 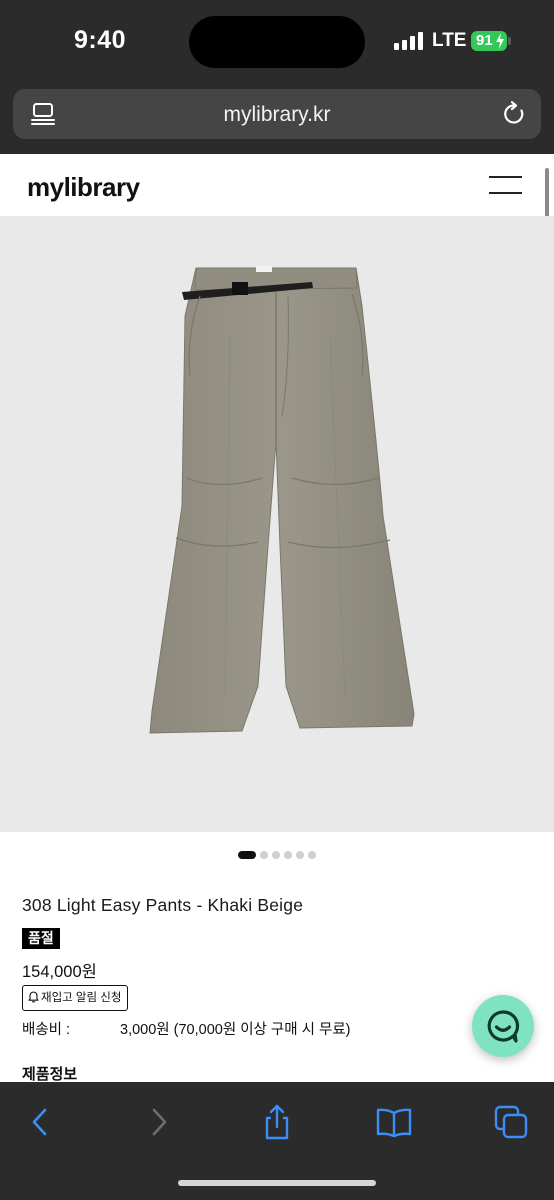 I want to click on chat-icon, so click(x=503, y=1026).